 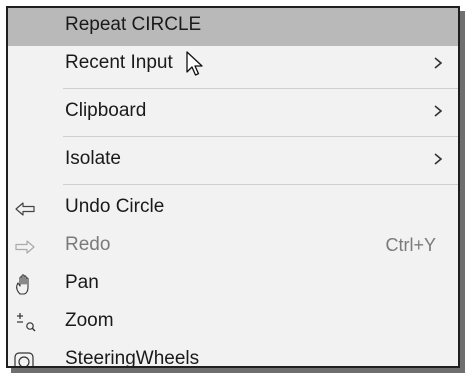 What do you see at coordinates (26, 322) in the screenshot?
I see `zoom-plus-minus-icon` at bounding box center [26, 322].